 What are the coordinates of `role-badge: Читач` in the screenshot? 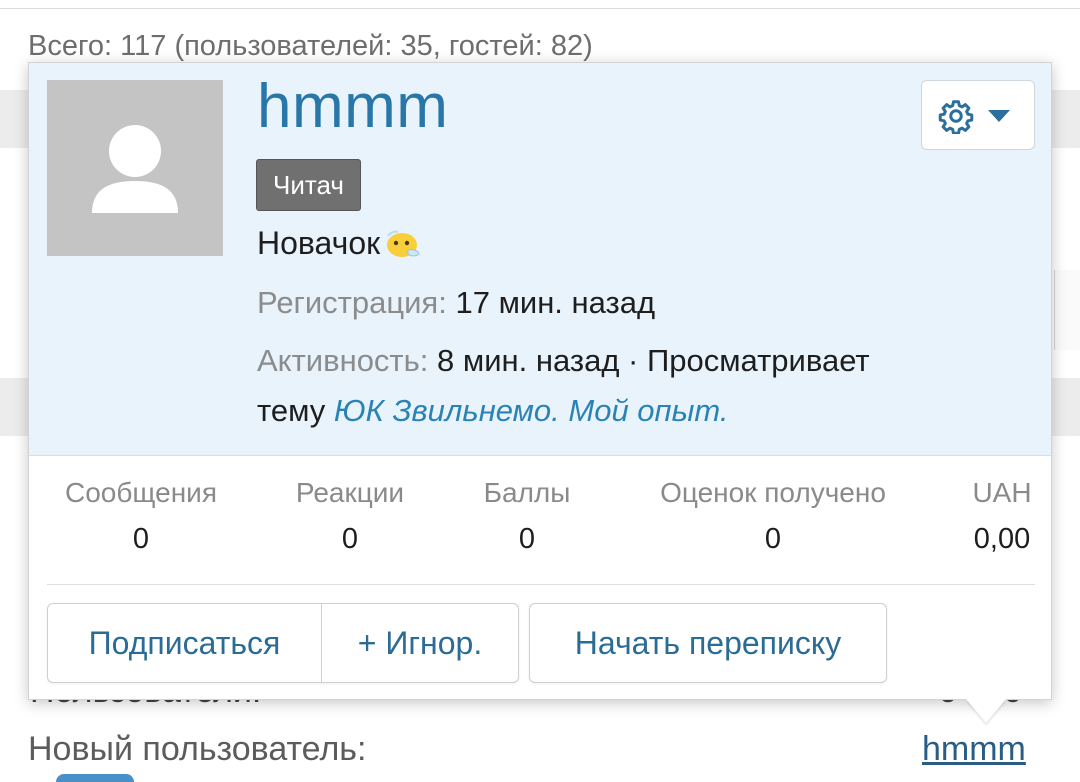 It's located at (308, 185).